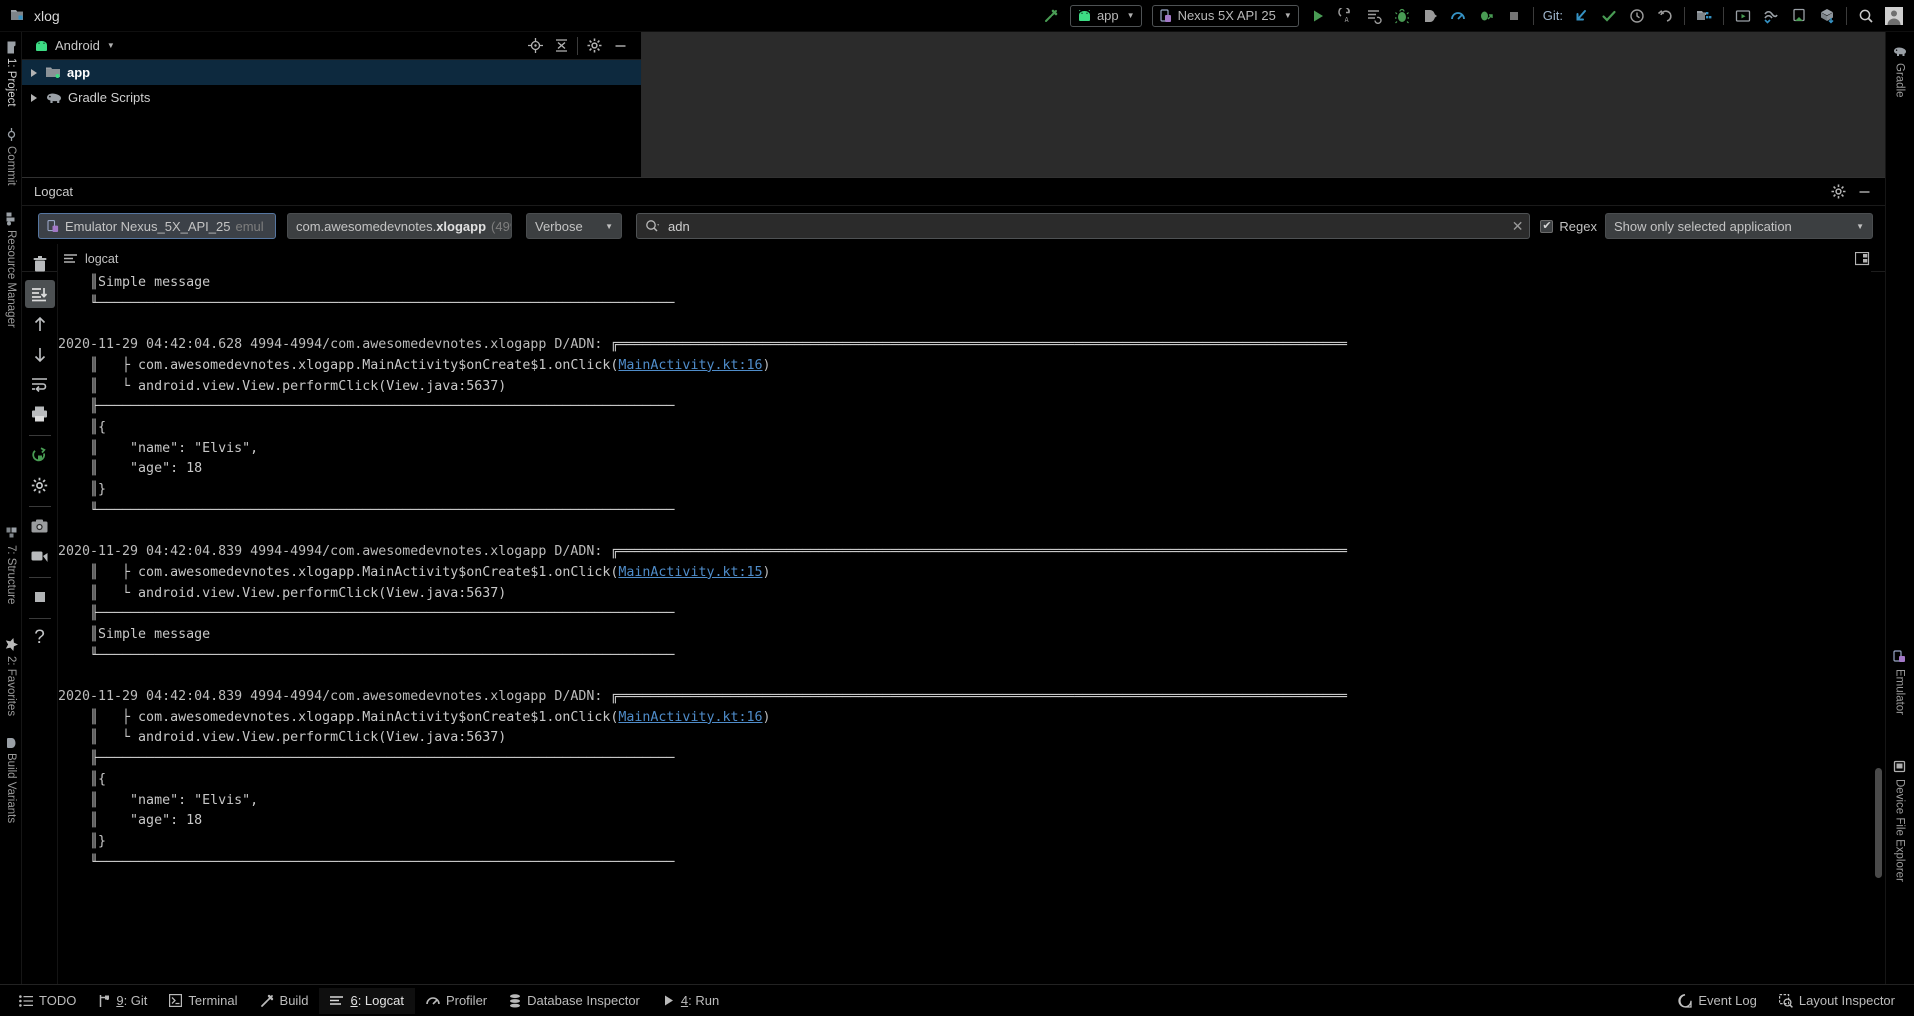 The height and width of the screenshot is (1016, 1914). What do you see at coordinates (1837, 1001) in the screenshot?
I see `status-item-layout-inspector: Layout Inspector` at bounding box center [1837, 1001].